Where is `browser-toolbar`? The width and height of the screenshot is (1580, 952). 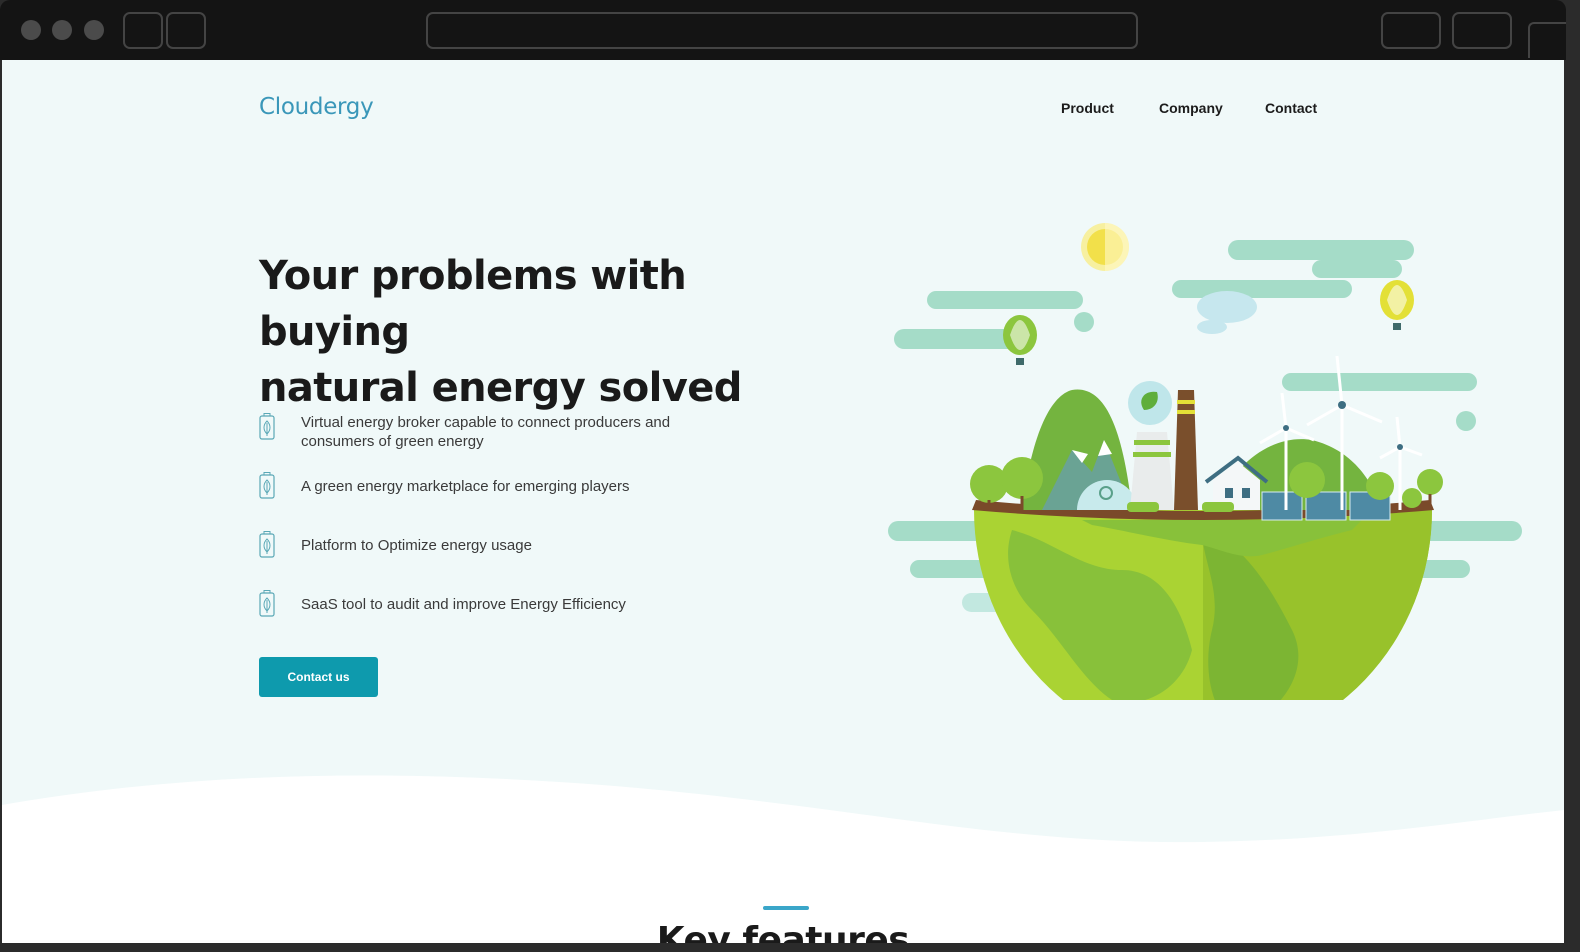
browser-toolbar is located at coordinates (783, 30).